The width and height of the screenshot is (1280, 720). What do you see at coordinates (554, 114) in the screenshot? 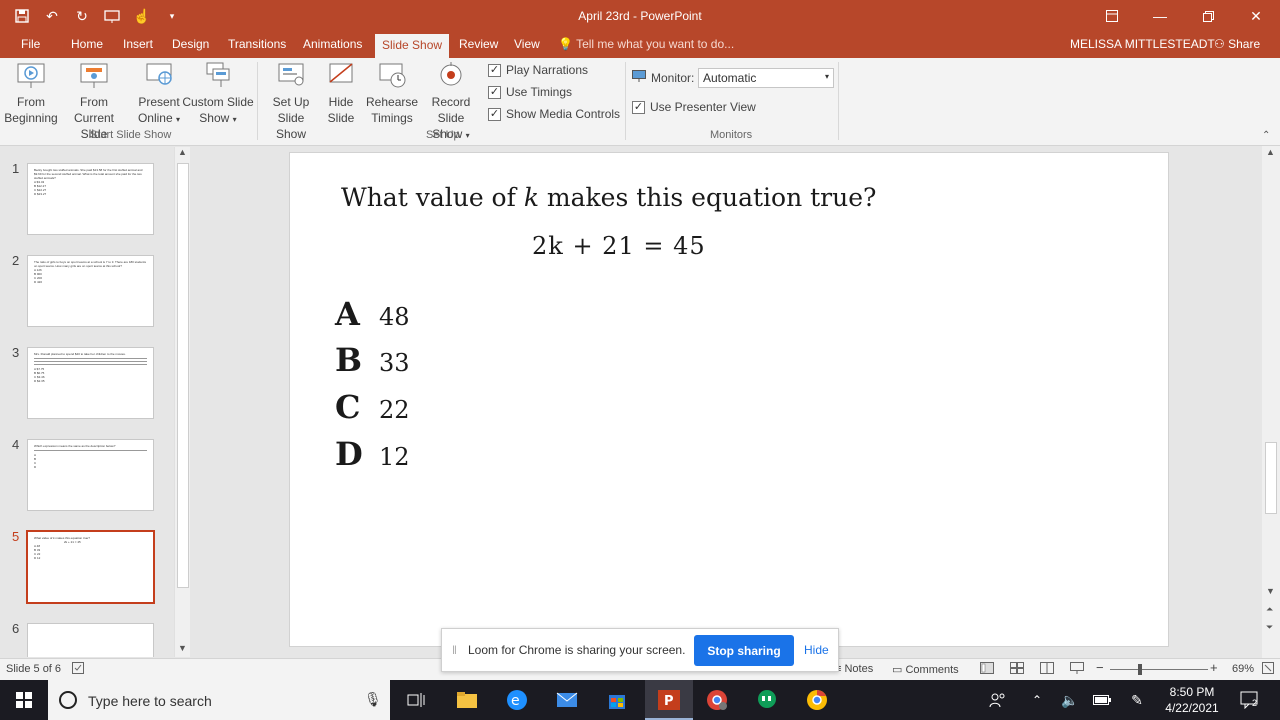
I see `show-media-controls-checkbox: ✓ Show Media Controls` at bounding box center [554, 114].